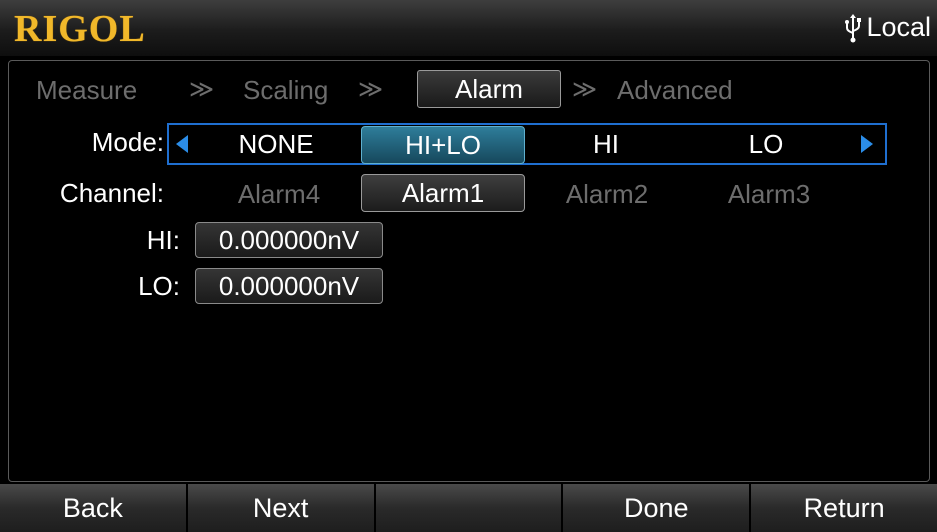 The width and height of the screenshot is (937, 532). What do you see at coordinates (675, 90) in the screenshot?
I see `tab-advanced: Advanced` at bounding box center [675, 90].